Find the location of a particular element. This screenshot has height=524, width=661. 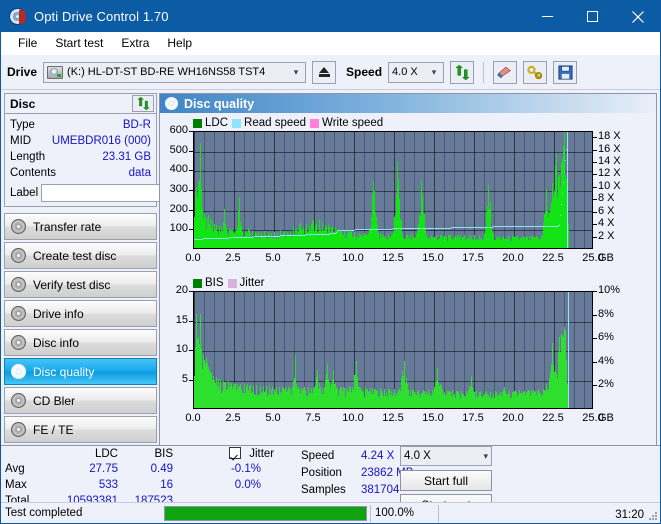

sidebar-item-drive-info: Drive info is located at coordinates (80, 313).